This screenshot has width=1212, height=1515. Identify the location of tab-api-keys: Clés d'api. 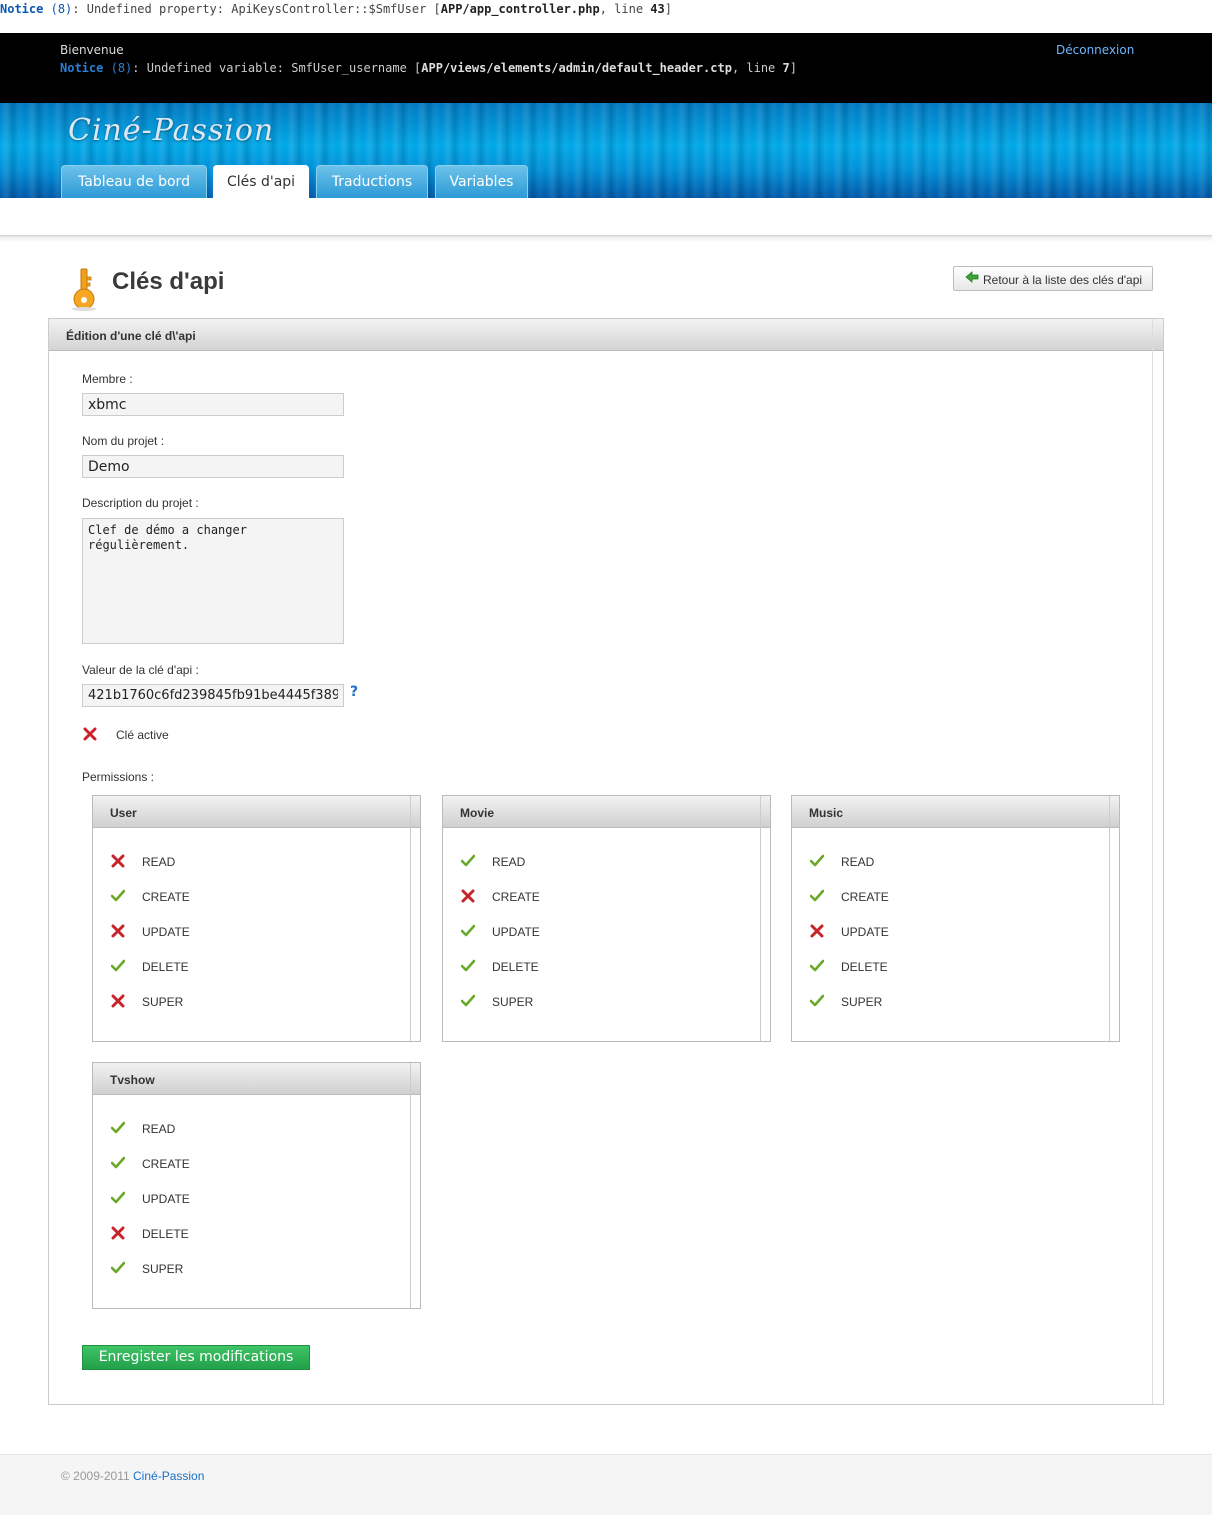
(261, 181).